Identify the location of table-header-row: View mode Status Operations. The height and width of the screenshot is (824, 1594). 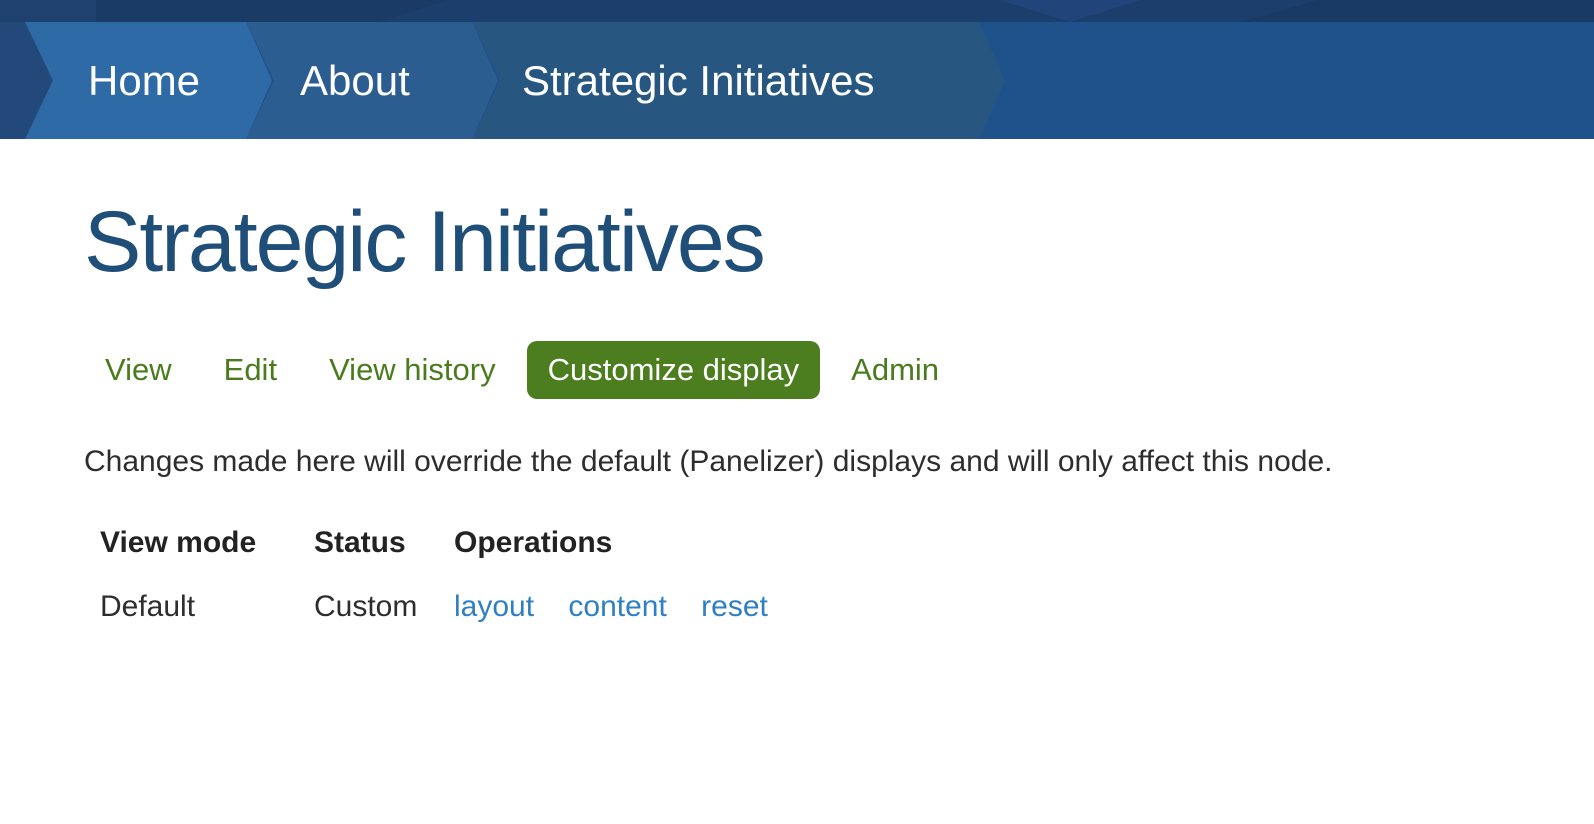
(434, 543).